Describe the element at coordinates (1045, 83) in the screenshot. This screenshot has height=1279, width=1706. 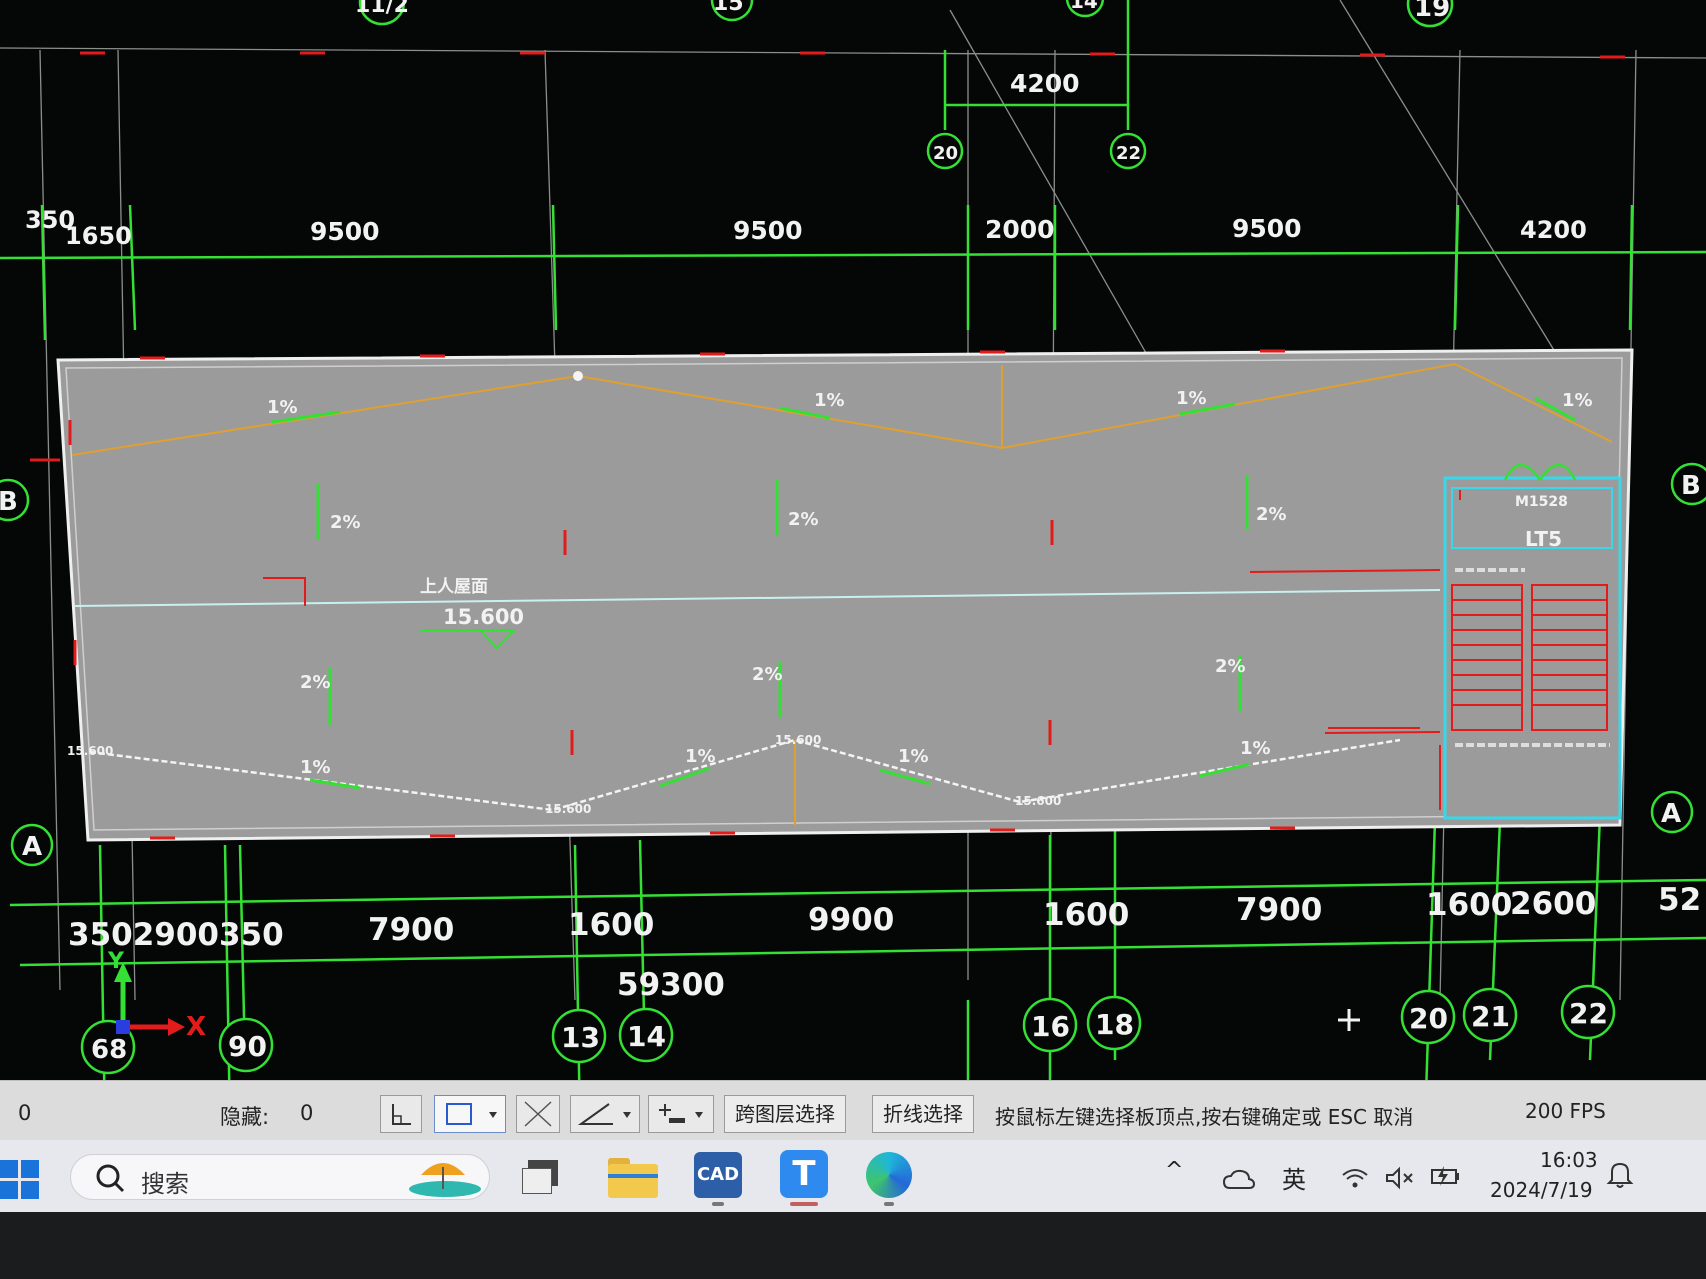
I see `top-inner-dim: 4200` at that location.